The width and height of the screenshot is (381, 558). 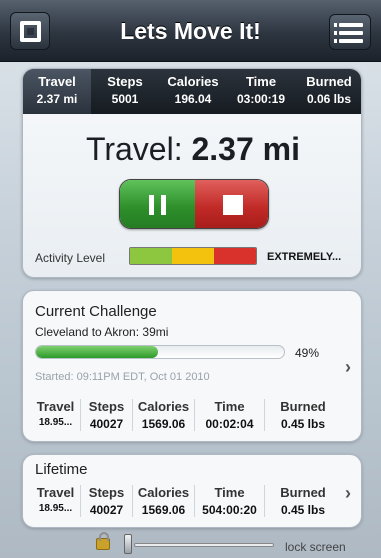 I want to click on table-col: Time 504:00:20, so click(x=230, y=501).